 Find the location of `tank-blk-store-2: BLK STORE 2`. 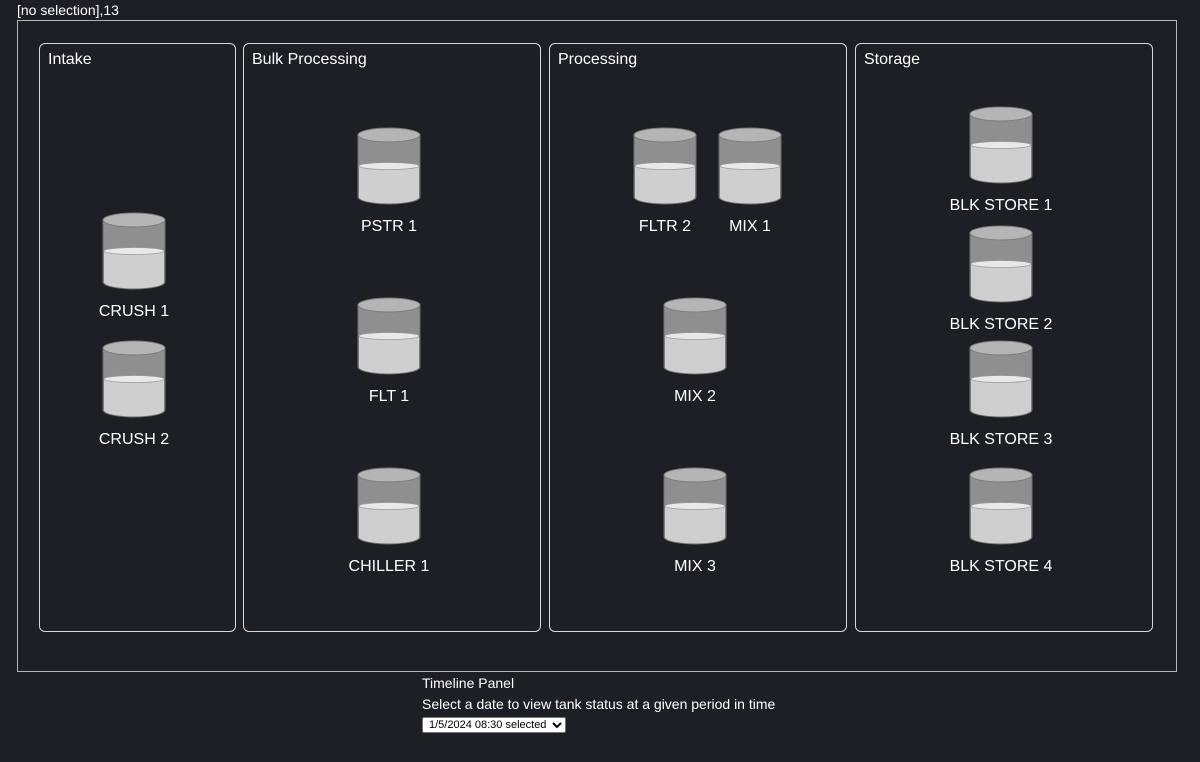

tank-blk-store-2: BLK STORE 2 is located at coordinates (1001, 290).